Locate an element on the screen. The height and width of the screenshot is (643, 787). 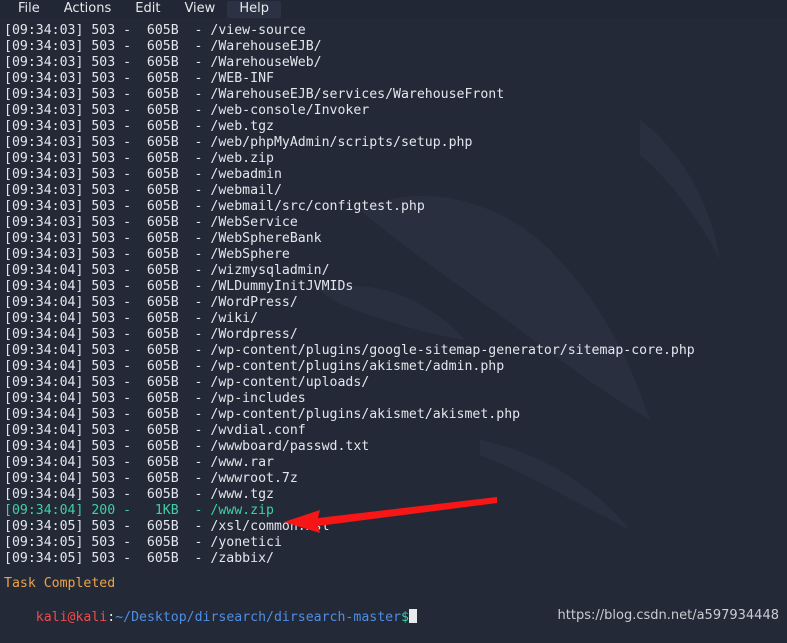
menu-item-file: File is located at coordinates (29, 9).